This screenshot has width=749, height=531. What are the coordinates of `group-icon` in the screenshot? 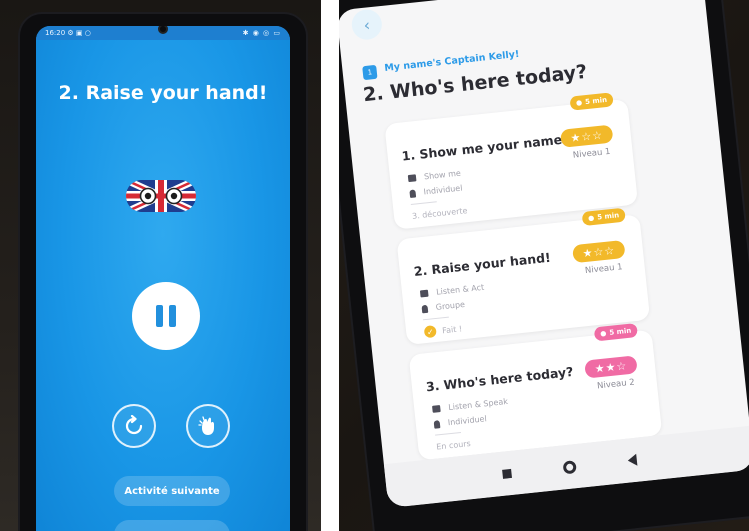 It's located at (425, 308).